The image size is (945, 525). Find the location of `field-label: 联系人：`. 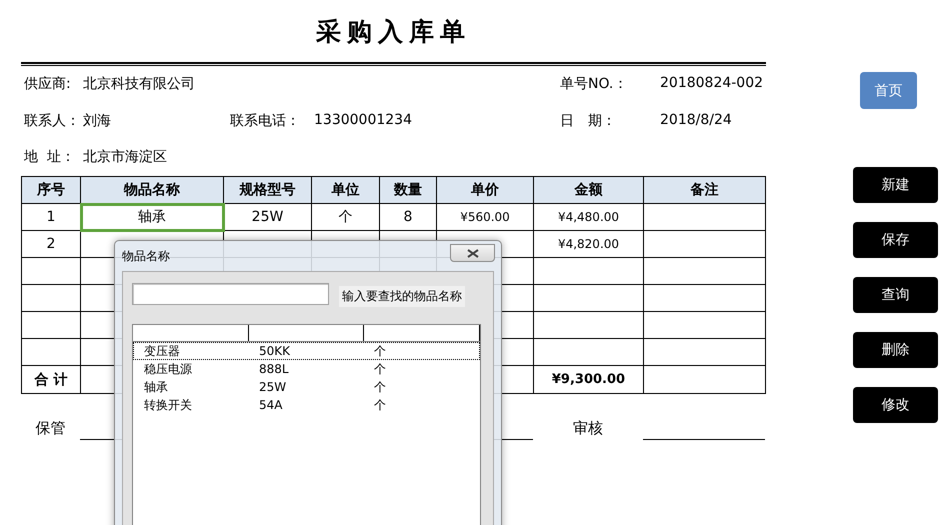

field-label: 联系人： is located at coordinates (52, 121).